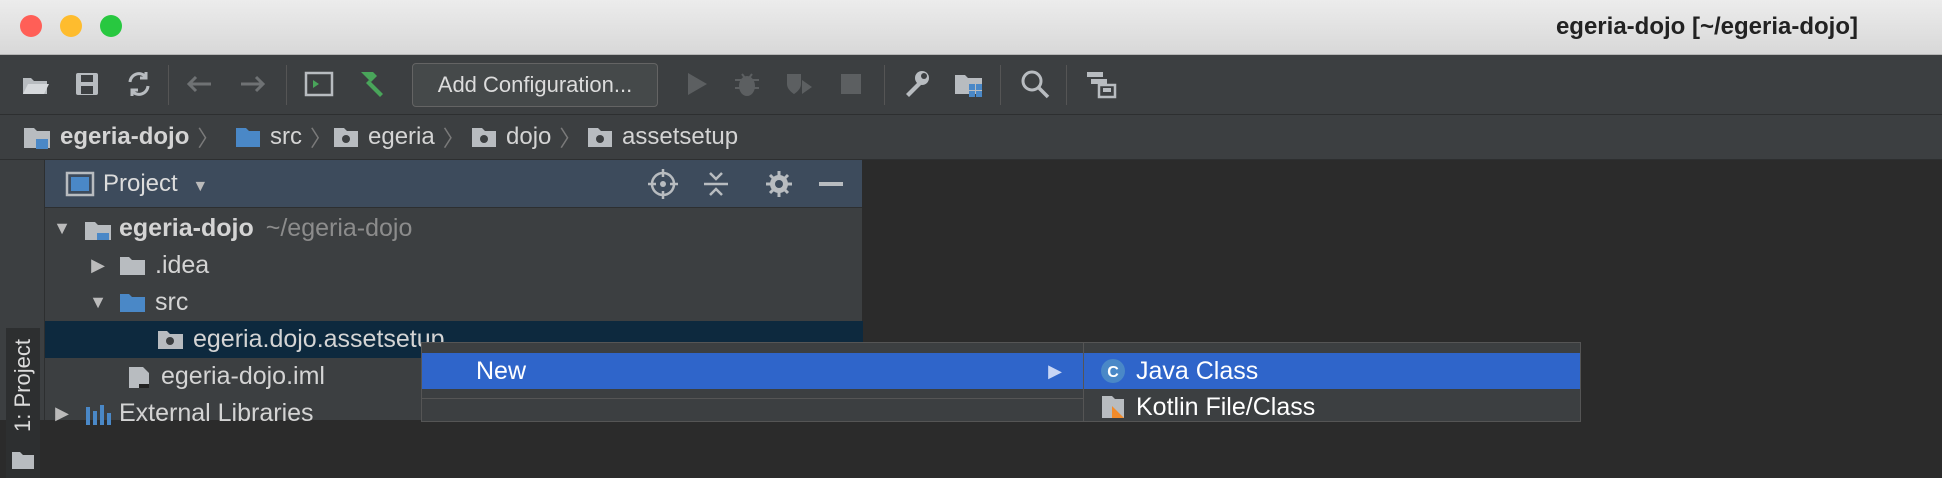 The image size is (1942, 478). What do you see at coordinates (1332, 371) in the screenshot?
I see `submenu-item-java-class: C Java Class` at bounding box center [1332, 371].